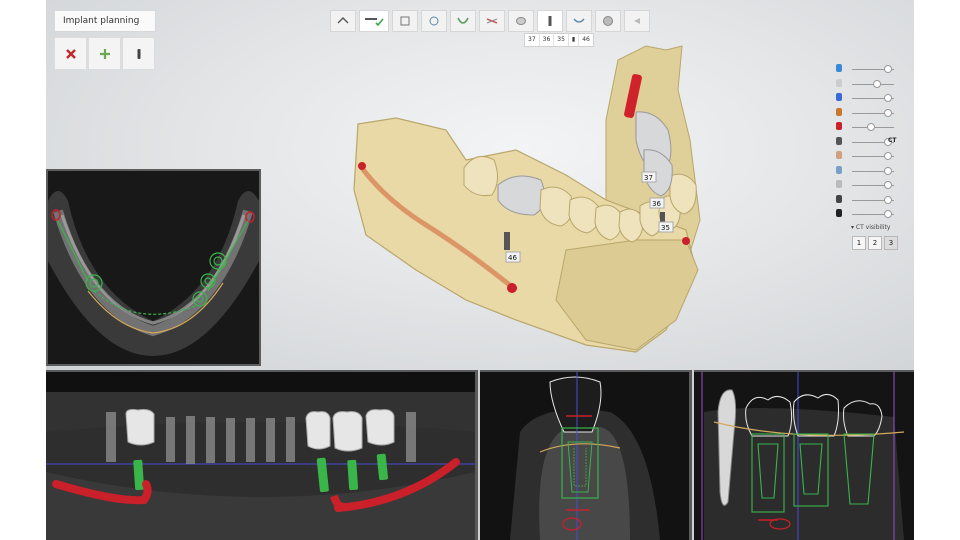  Describe the element at coordinates (839, 140) in the screenshot. I see `ct-icon` at that location.